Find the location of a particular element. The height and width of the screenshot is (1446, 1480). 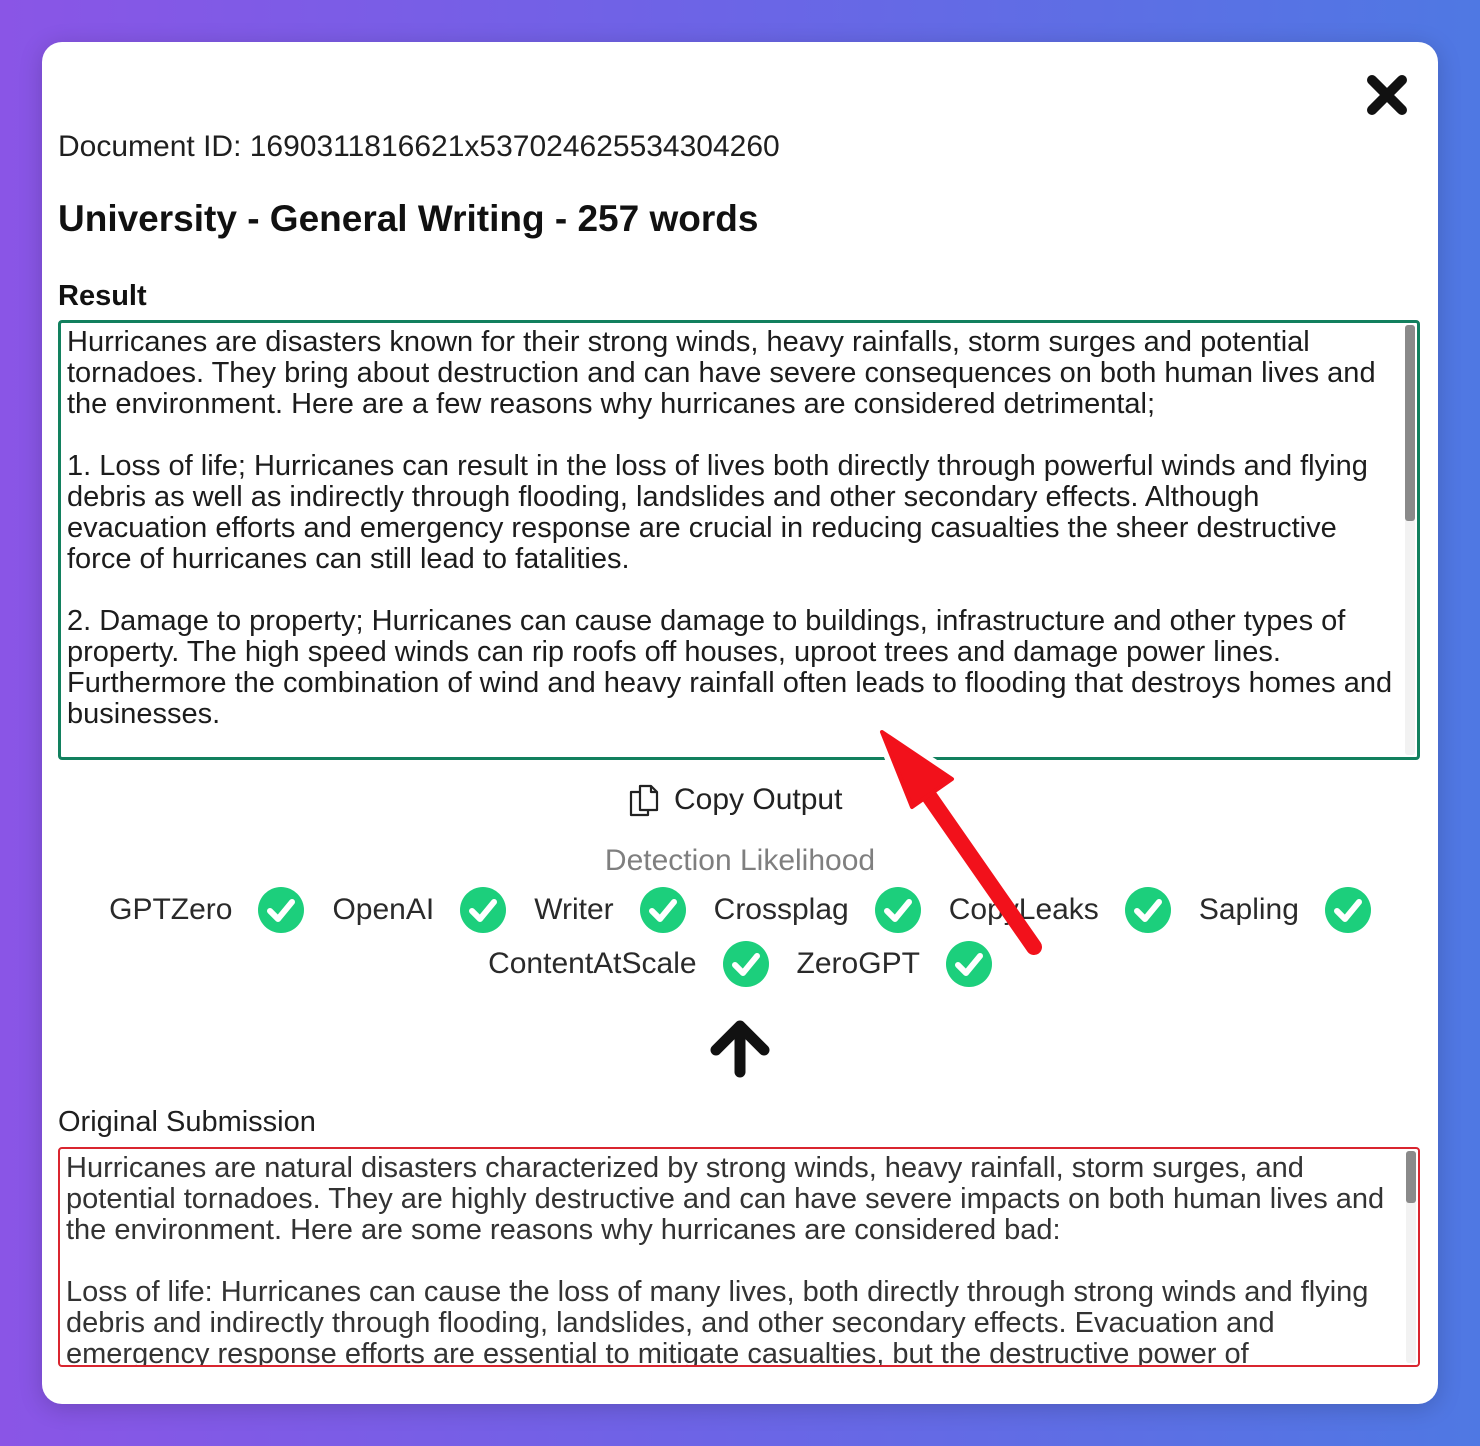

detector-name: GPTZero is located at coordinates (171, 909).